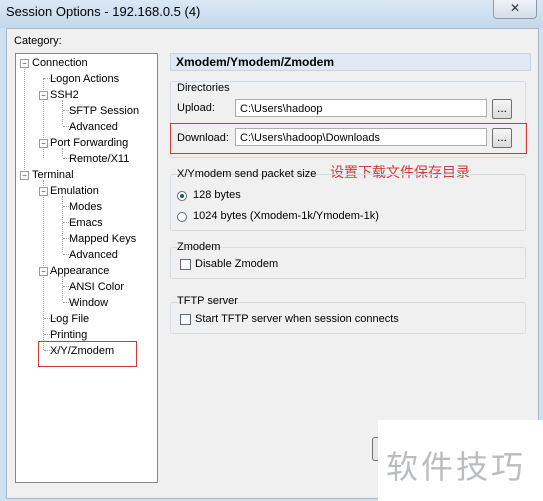 This screenshot has width=543, height=501. What do you see at coordinates (361, 137) in the screenshot?
I see `download-input: C:\Users\hadoop\Downloads` at bounding box center [361, 137].